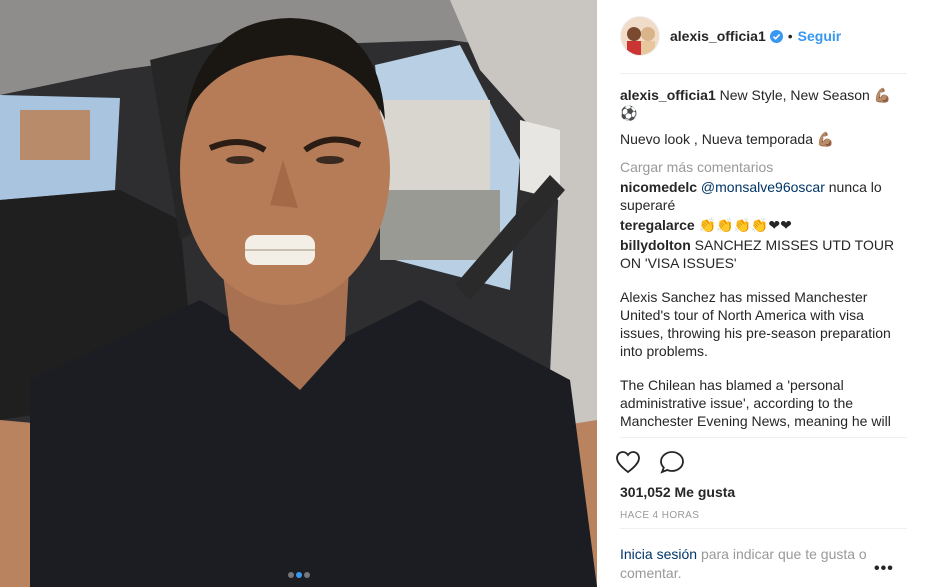  Describe the element at coordinates (745, 225) in the screenshot. I see `comment-text: 👏👏👏👏❤❤` at that location.